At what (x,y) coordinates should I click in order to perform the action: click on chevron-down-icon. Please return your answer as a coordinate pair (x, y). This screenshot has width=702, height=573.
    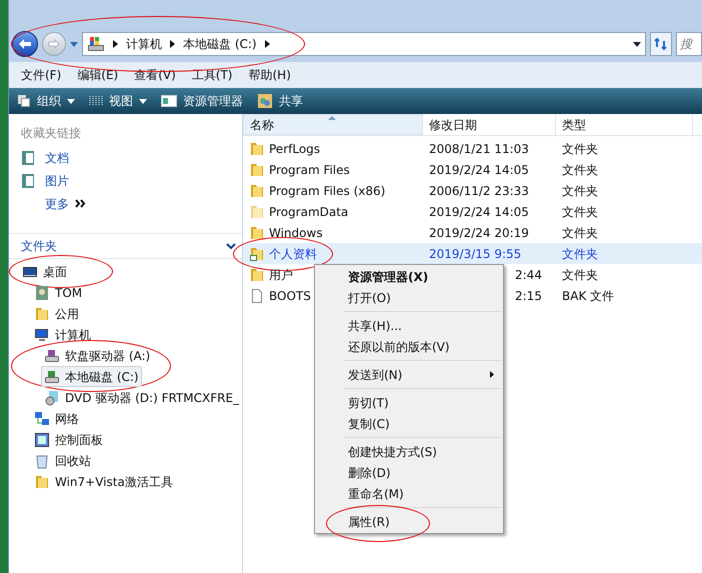
    Looking at the image, I should click on (231, 246).